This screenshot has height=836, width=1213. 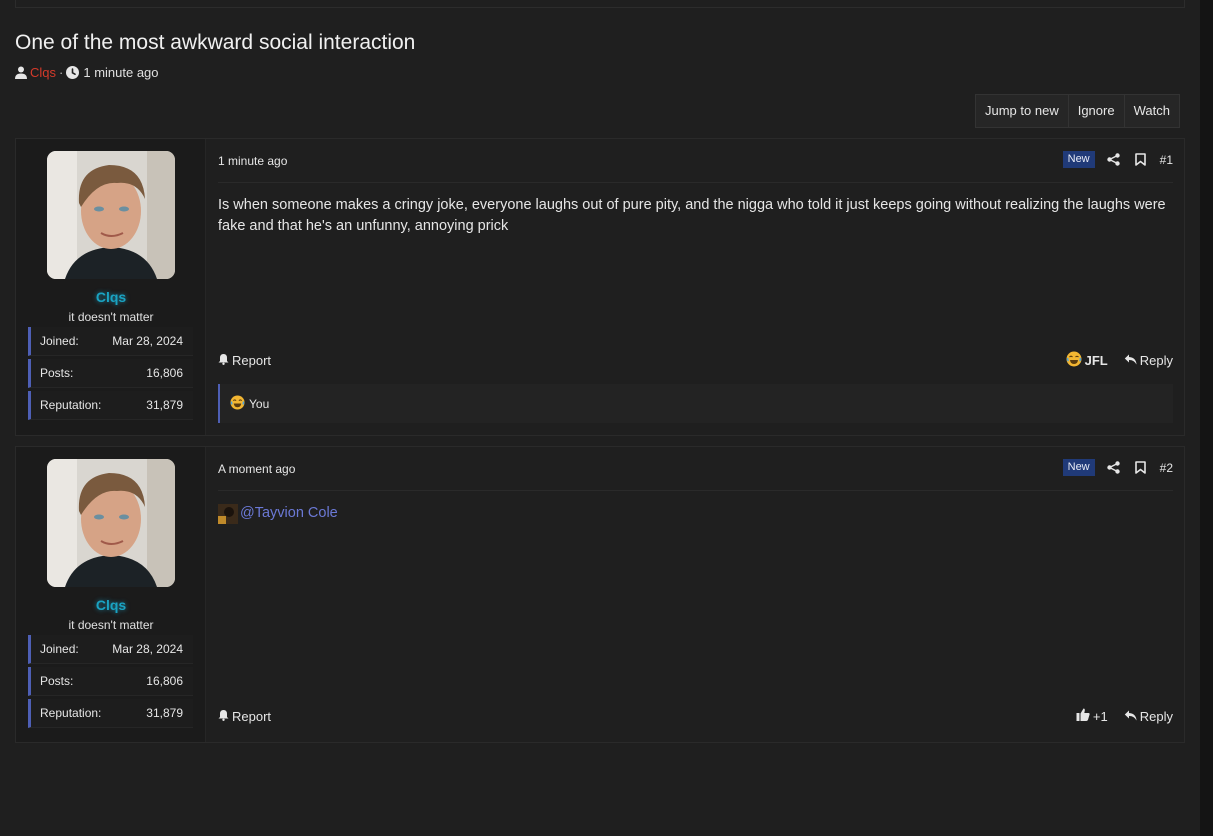 I want to click on mention-avatar, so click(x=228, y=513).